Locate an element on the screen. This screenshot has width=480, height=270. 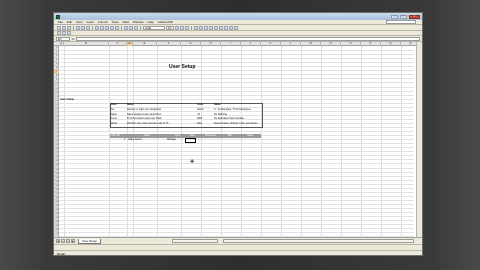
font-size-select: 10 is located at coordinates (170, 27).